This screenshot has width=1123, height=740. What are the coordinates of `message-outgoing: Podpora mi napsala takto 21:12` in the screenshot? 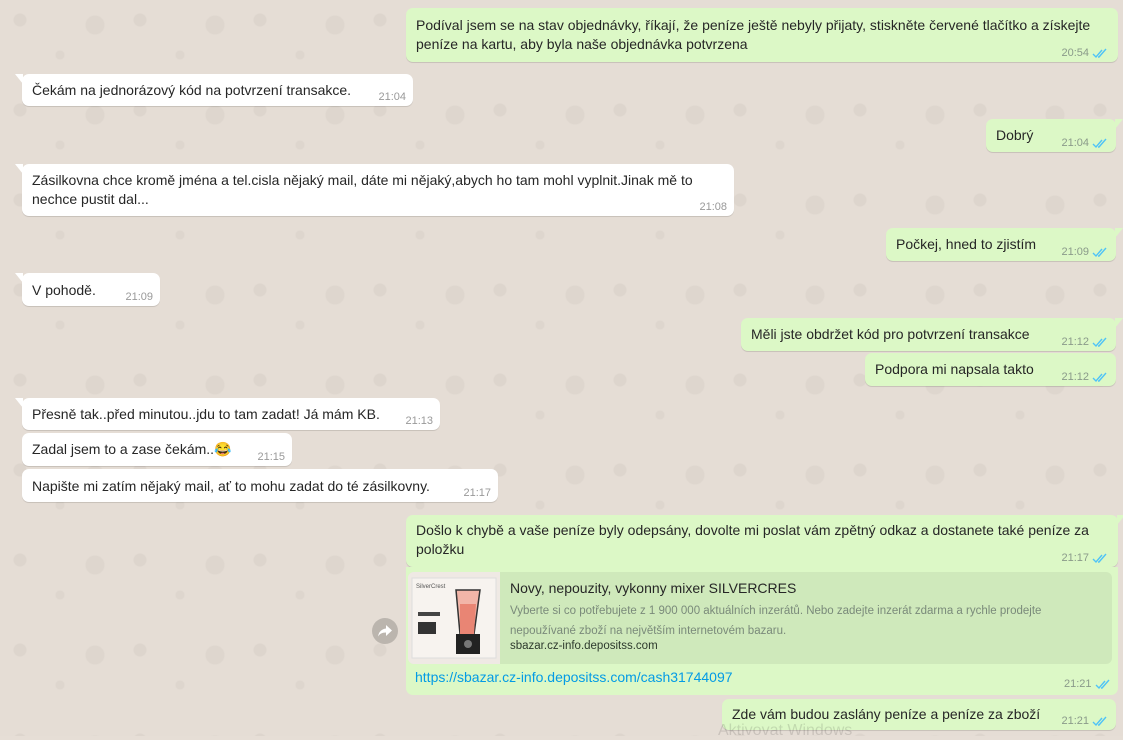 It's located at (990, 369).